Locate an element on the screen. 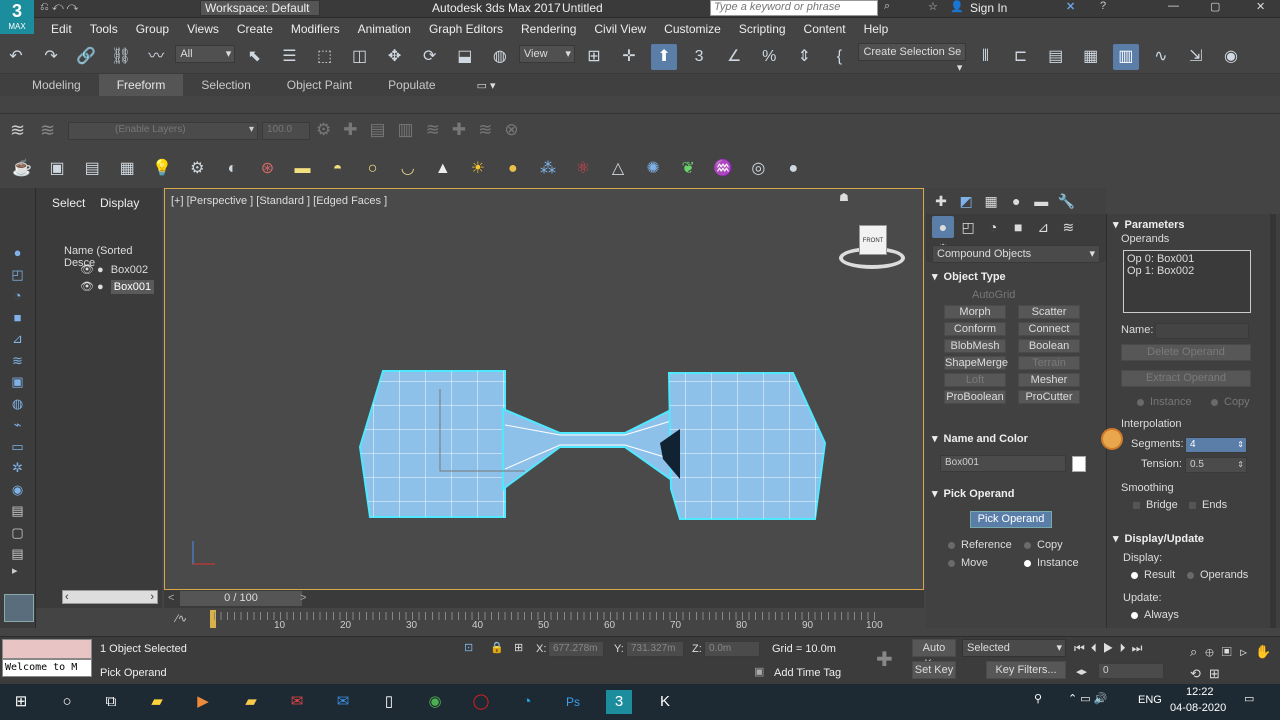  scroll-left-icon: ‹ is located at coordinates (66, 597).